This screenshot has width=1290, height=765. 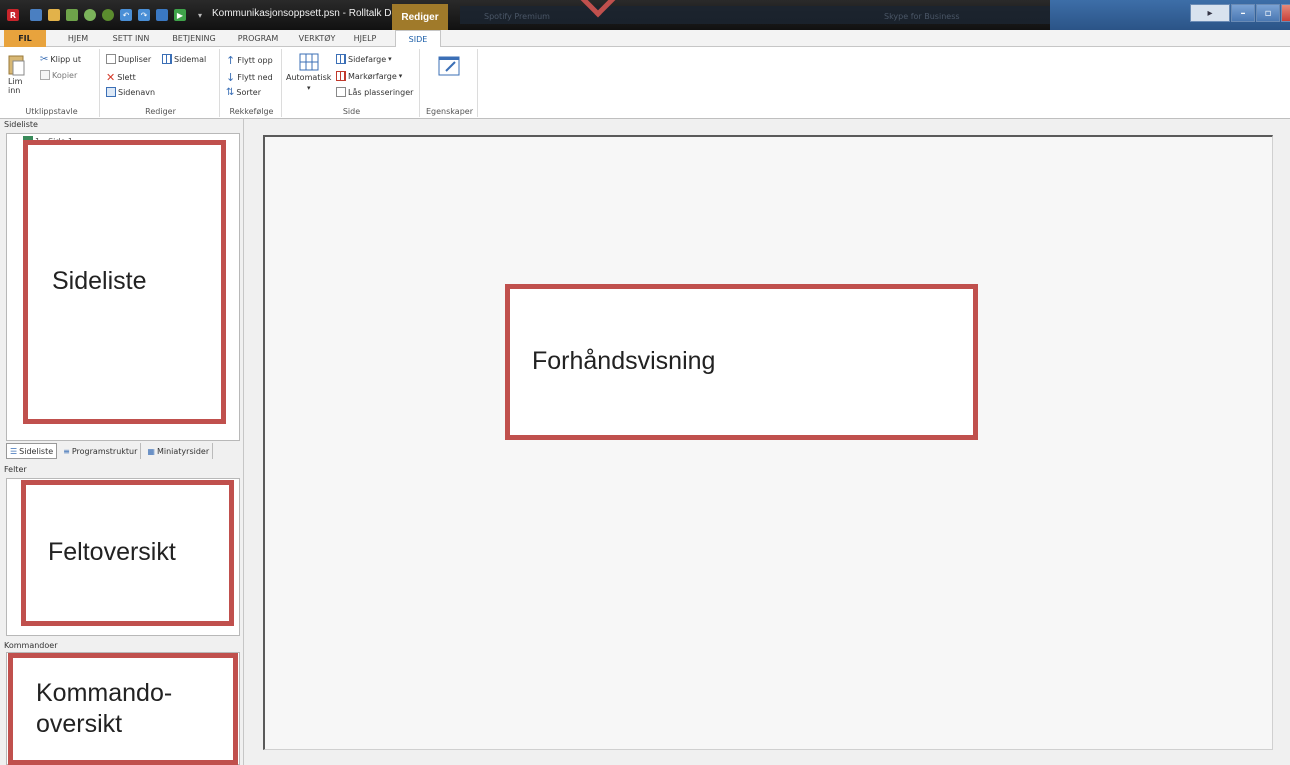 What do you see at coordinates (112, 552) in the screenshot?
I see `annotation-fields-text: Feltoversikt` at bounding box center [112, 552].